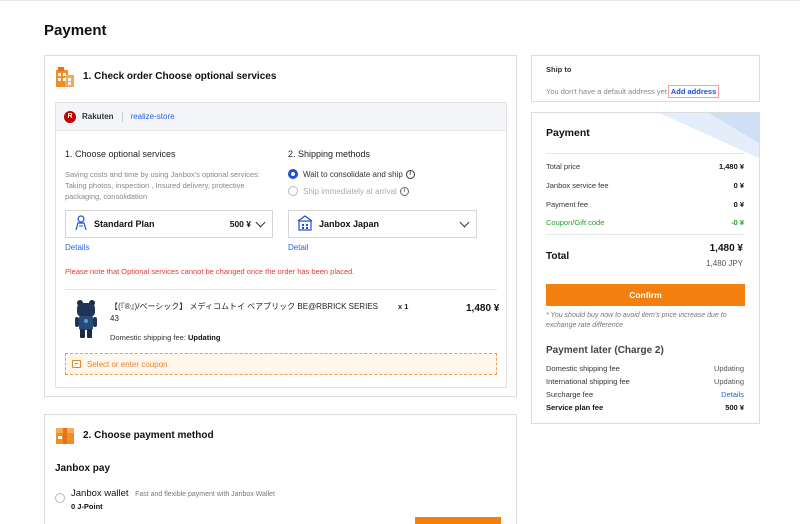  I want to click on payment-method-title: 2. Choose payment method, so click(148, 435).